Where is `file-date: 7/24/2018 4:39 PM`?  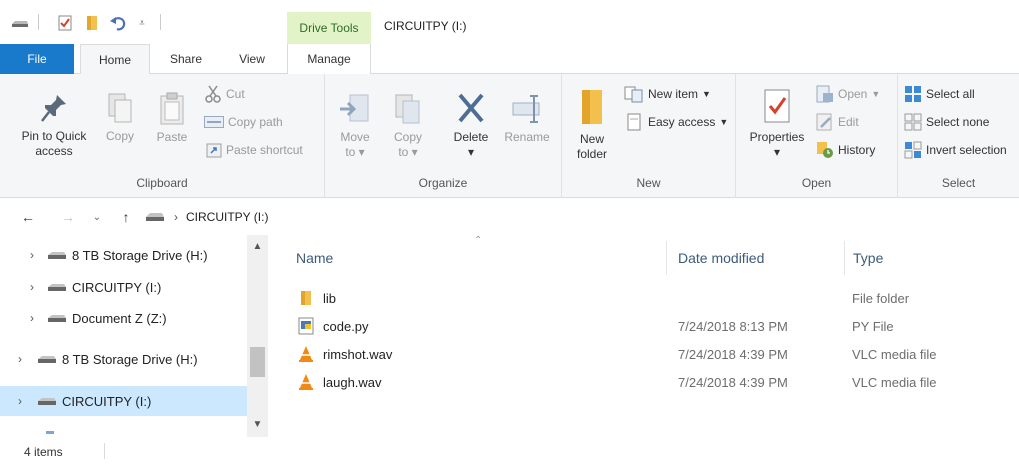 file-date: 7/24/2018 4:39 PM is located at coordinates (733, 354).